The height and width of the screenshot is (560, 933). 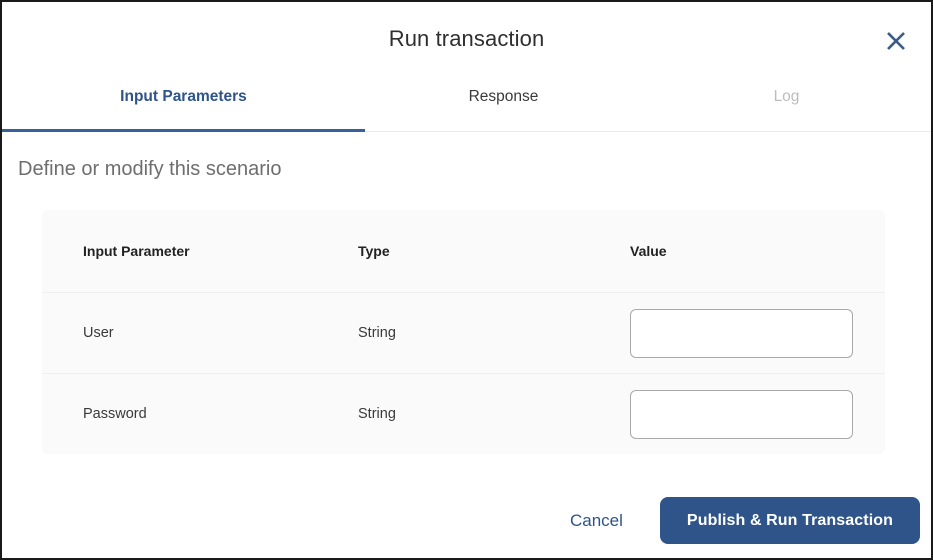 I want to click on column-header-type: Type, so click(x=374, y=251).